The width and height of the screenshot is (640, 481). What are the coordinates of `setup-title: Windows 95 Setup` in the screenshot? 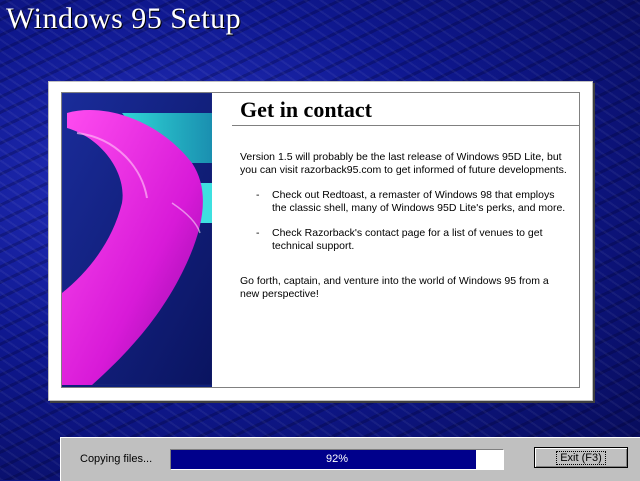 It's located at (124, 18).